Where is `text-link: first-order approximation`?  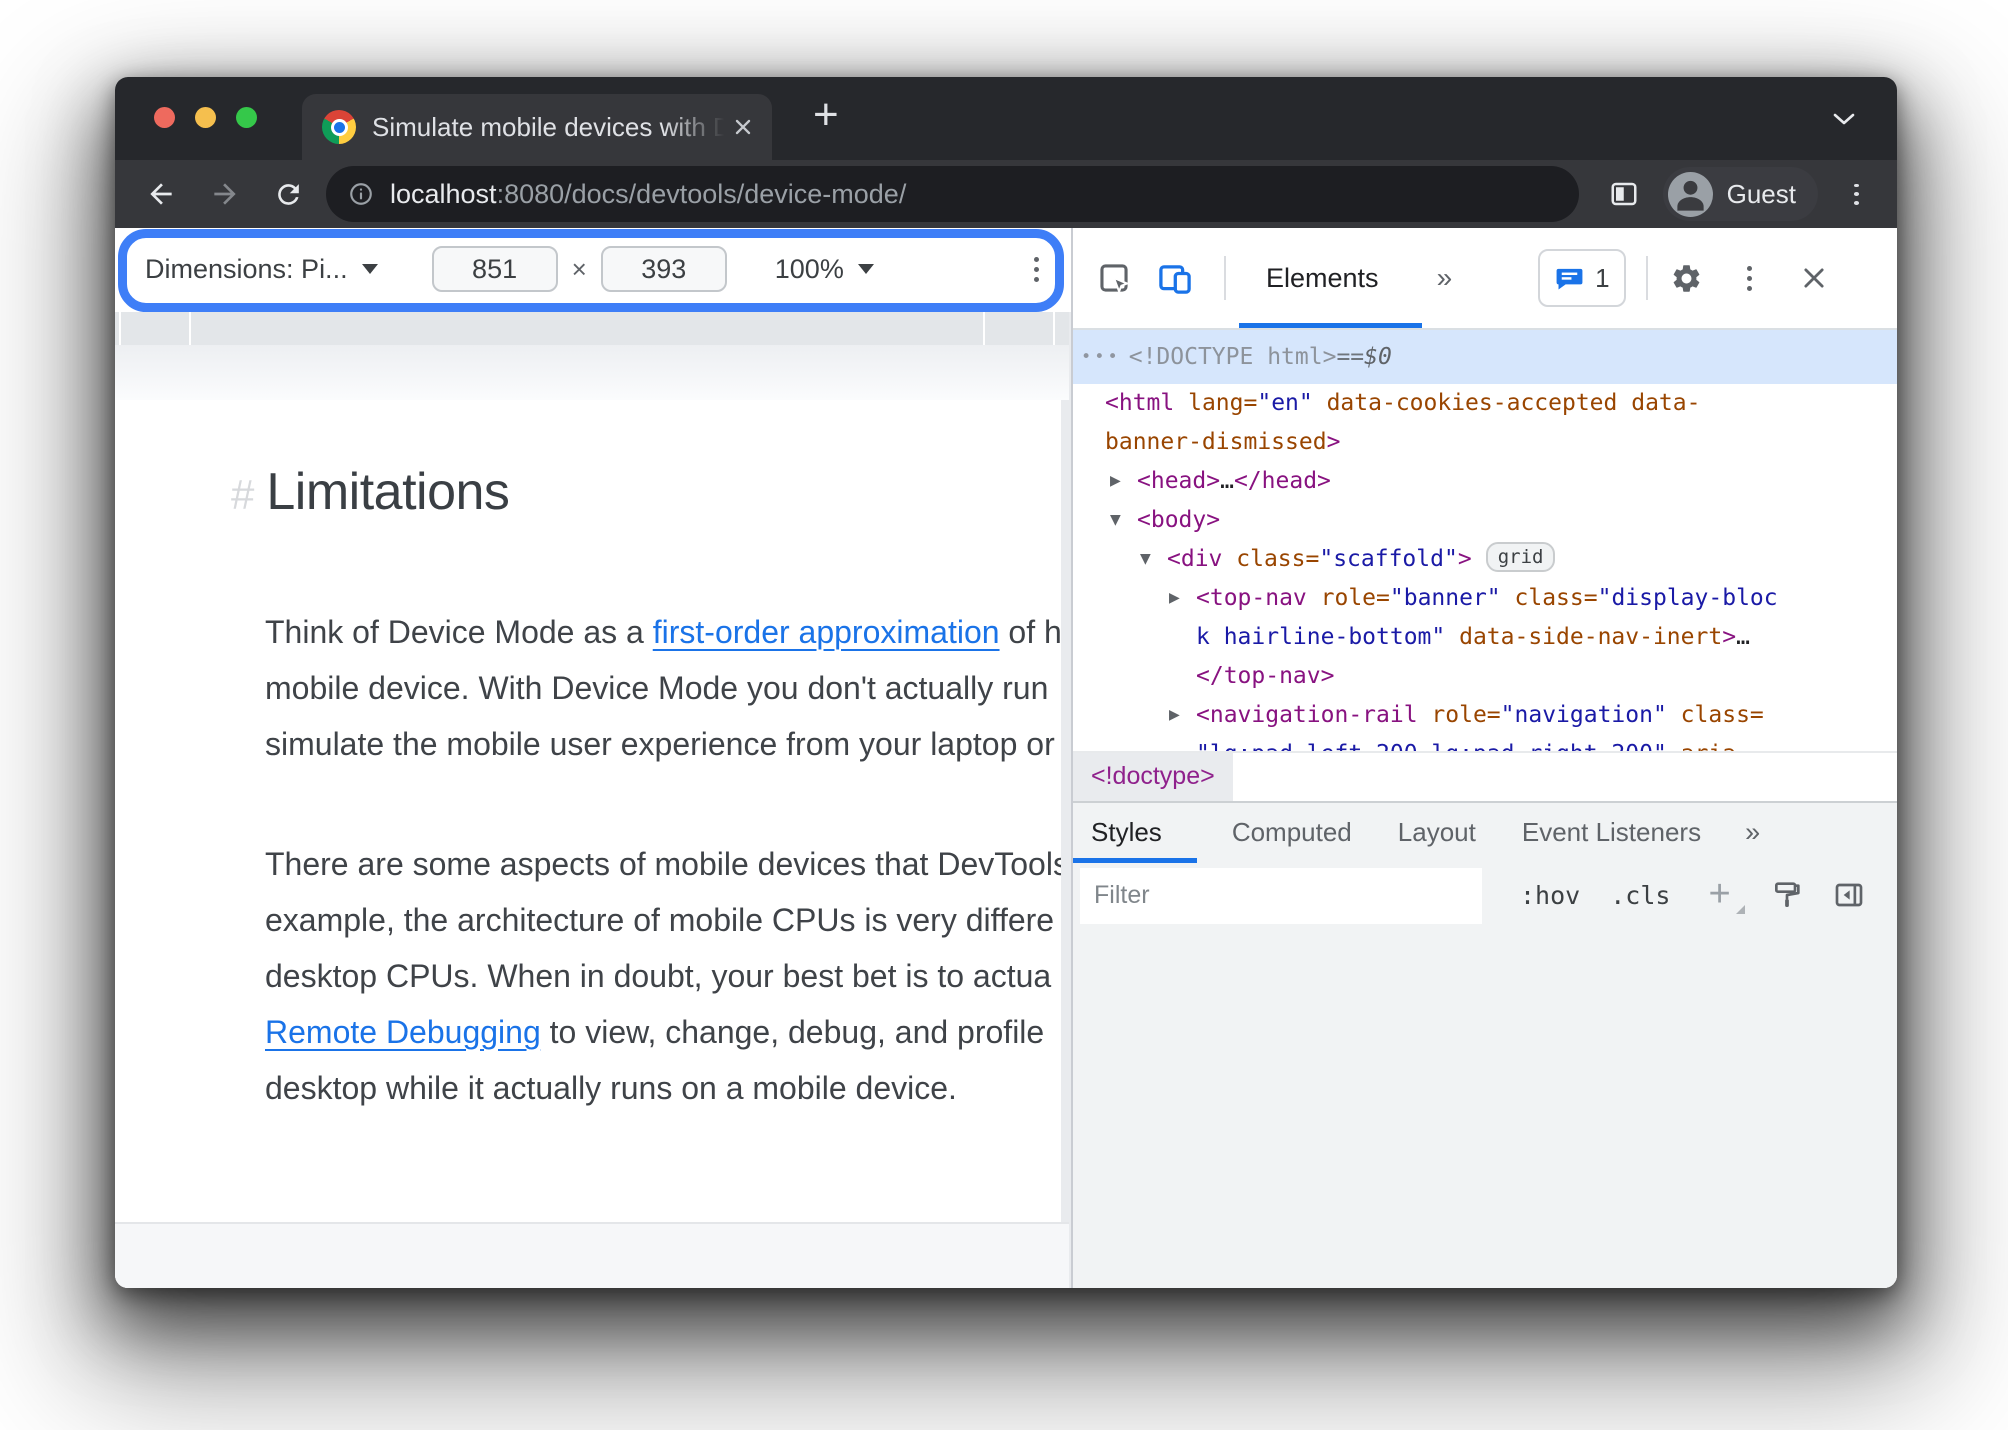
text-link: first-order approximation is located at coordinates (826, 632).